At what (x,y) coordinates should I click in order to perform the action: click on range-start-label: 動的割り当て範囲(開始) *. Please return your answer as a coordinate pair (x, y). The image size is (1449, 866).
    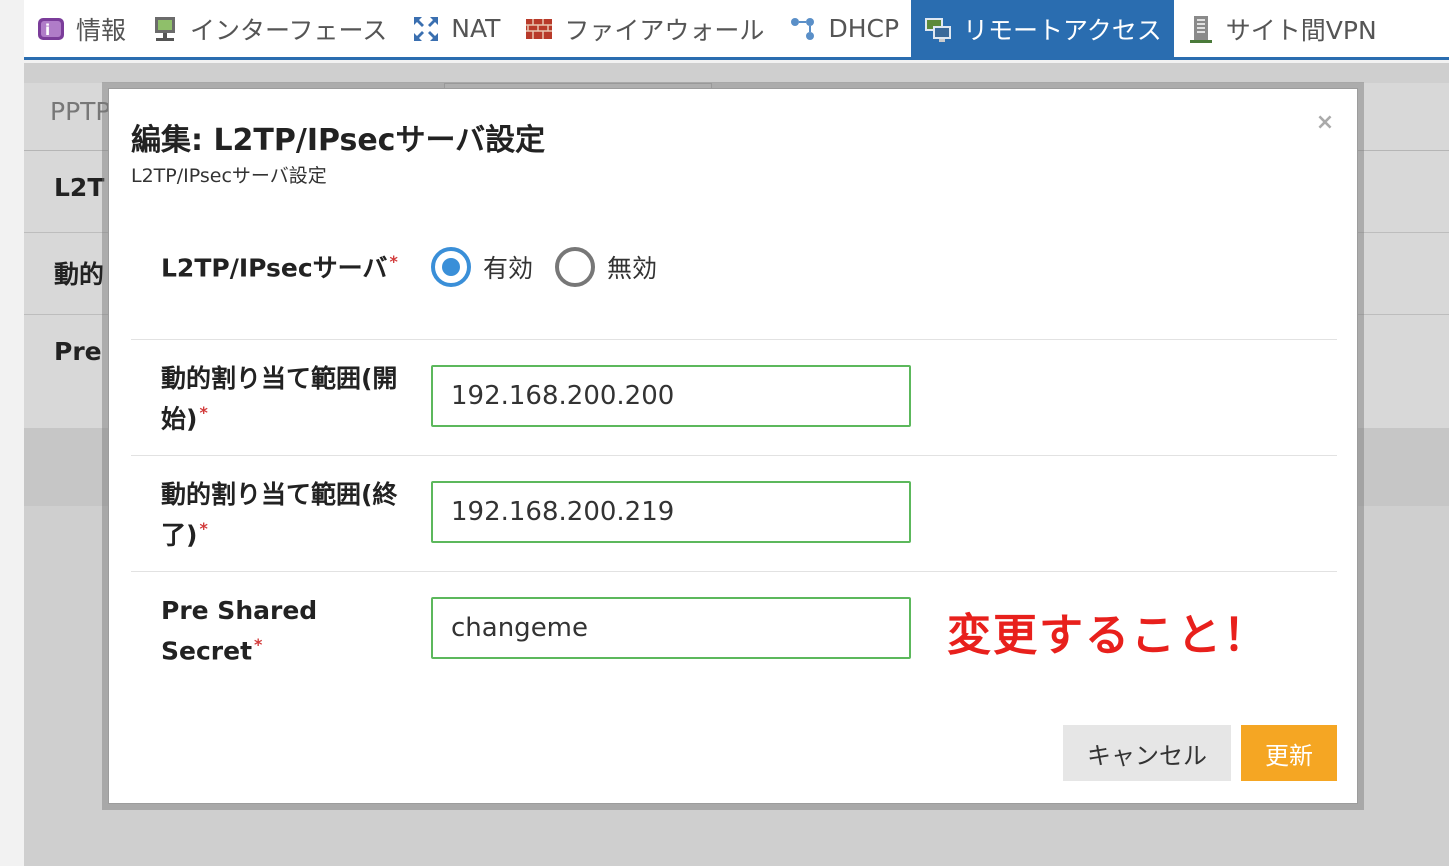
    Looking at the image, I should click on (286, 399).